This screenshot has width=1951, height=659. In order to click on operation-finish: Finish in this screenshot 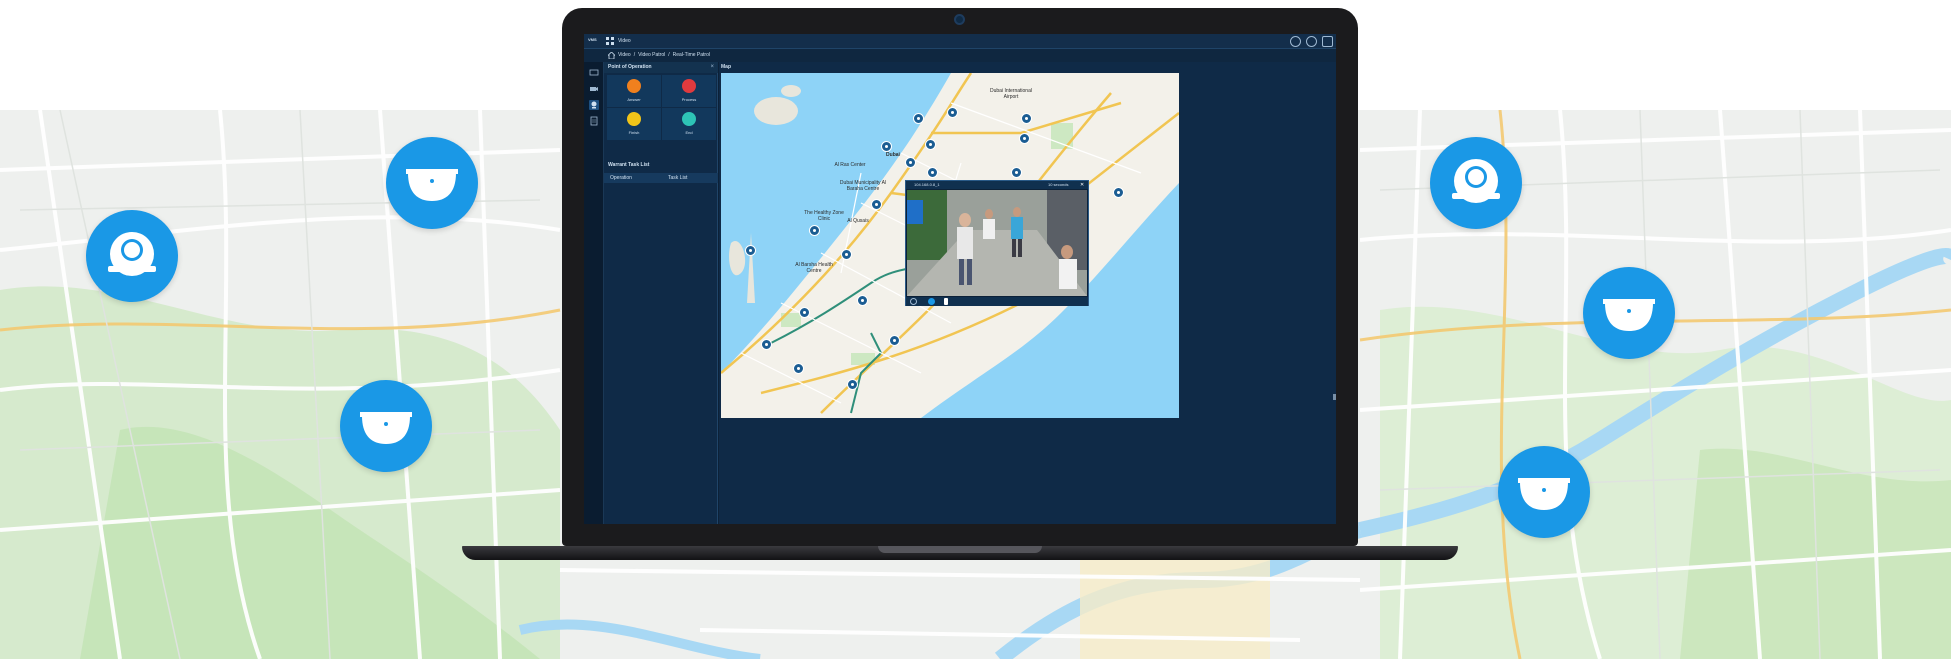, I will do `click(634, 124)`.